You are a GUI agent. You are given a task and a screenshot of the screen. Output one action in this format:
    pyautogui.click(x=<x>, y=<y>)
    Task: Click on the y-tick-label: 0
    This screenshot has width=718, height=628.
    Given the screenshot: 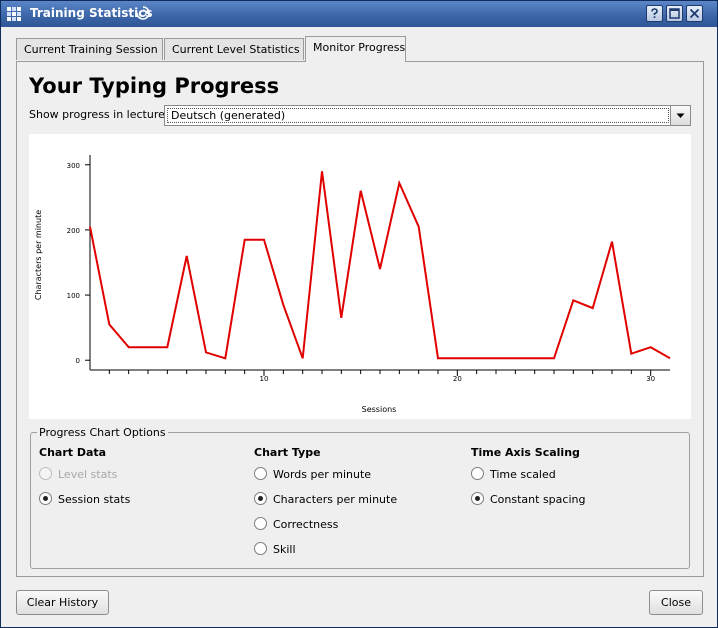 What is the action you would take?
    pyautogui.click(x=78, y=361)
    